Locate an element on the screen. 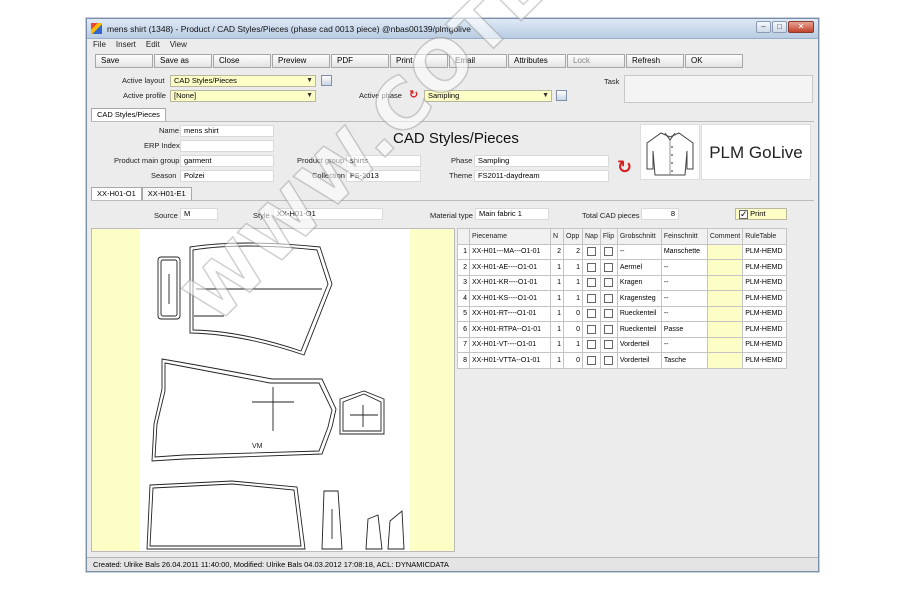 The width and height of the screenshot is (900, 599). phase-field: Sampling is located at coordinates (541, 161).